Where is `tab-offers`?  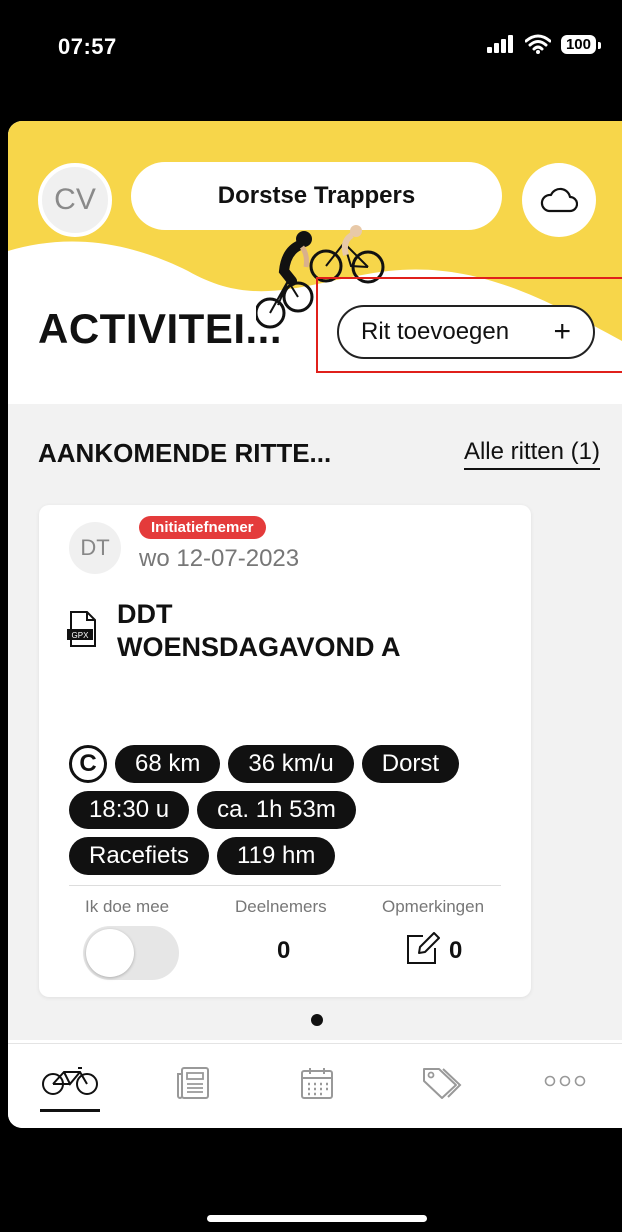
tab-offers is located at coordinates (442, 1085).